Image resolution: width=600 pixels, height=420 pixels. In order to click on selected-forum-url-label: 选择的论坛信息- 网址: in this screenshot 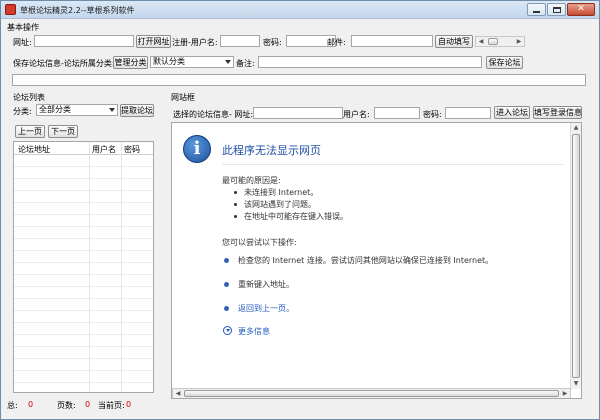, I will do `click(213, 114)`.